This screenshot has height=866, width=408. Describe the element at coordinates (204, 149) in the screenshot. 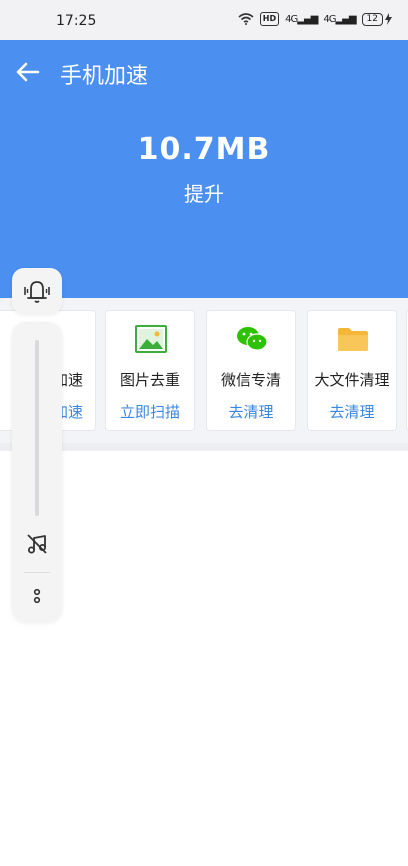

I see `boost-value: 10.7MB` at that location.